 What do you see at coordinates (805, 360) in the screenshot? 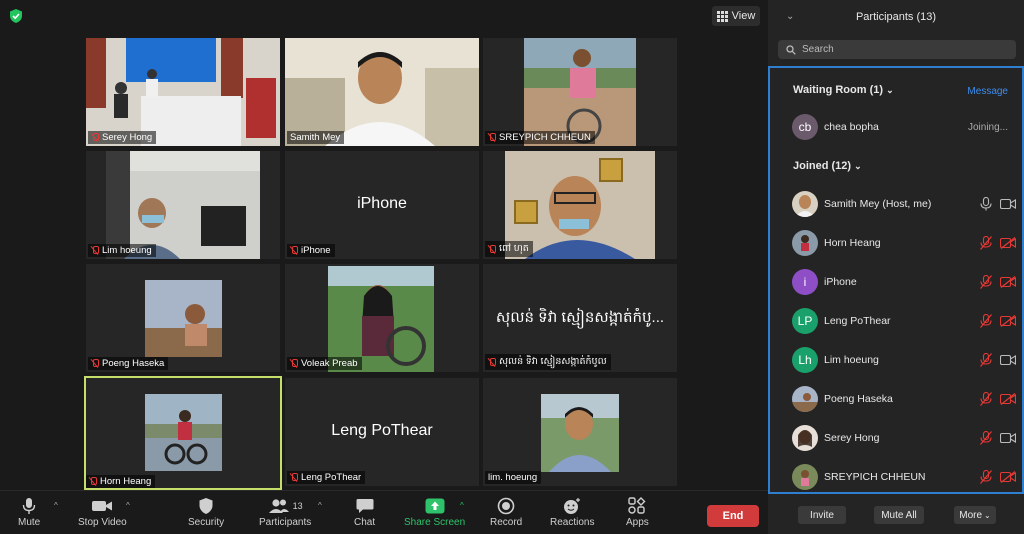
I see `avatar: Lh` at bounding box center [805, 360].